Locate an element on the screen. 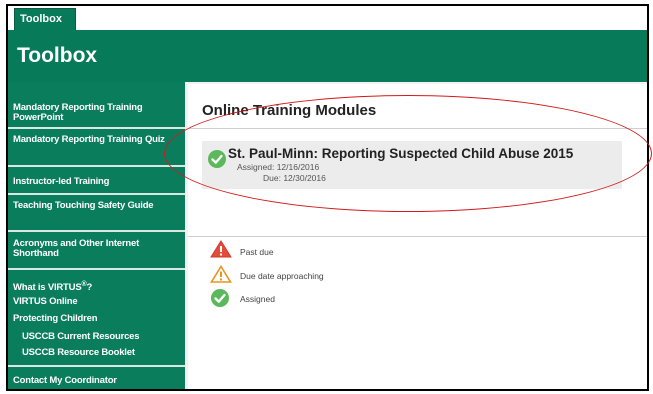 The height and width of the screenshot is (394, 653). legend-label-assigned: Assigned is located at coordinates (257, 299).